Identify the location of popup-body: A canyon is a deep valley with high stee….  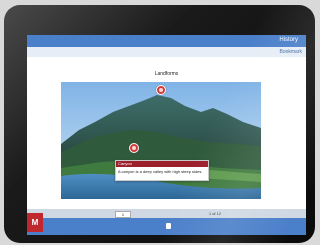
(160, 171).